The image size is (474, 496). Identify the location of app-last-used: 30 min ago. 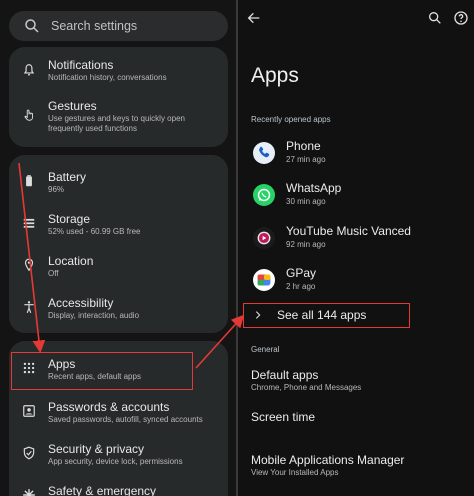
(306, 201).